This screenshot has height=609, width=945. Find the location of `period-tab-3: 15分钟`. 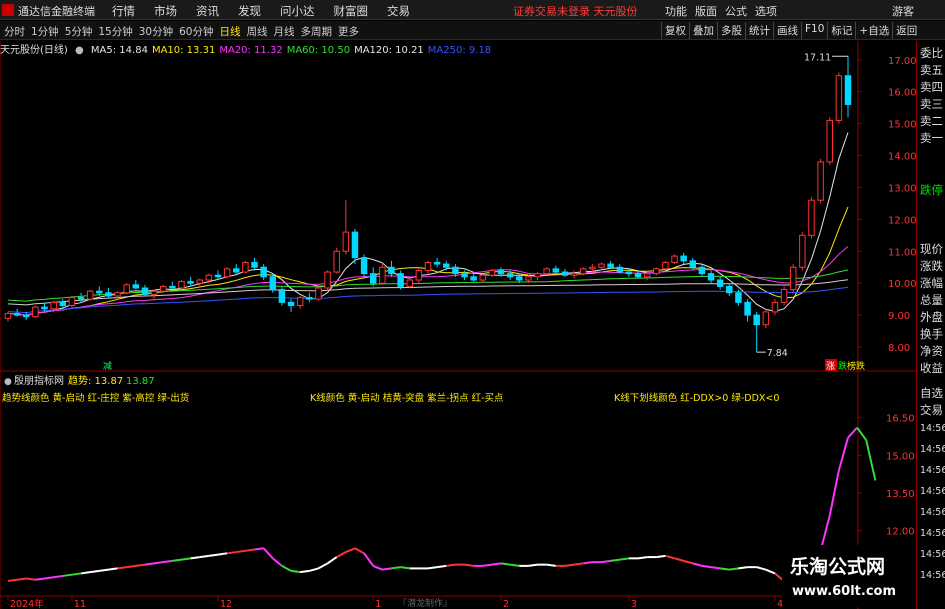

period-tab-3: 15分钟 is located at coordinates (115, 31).